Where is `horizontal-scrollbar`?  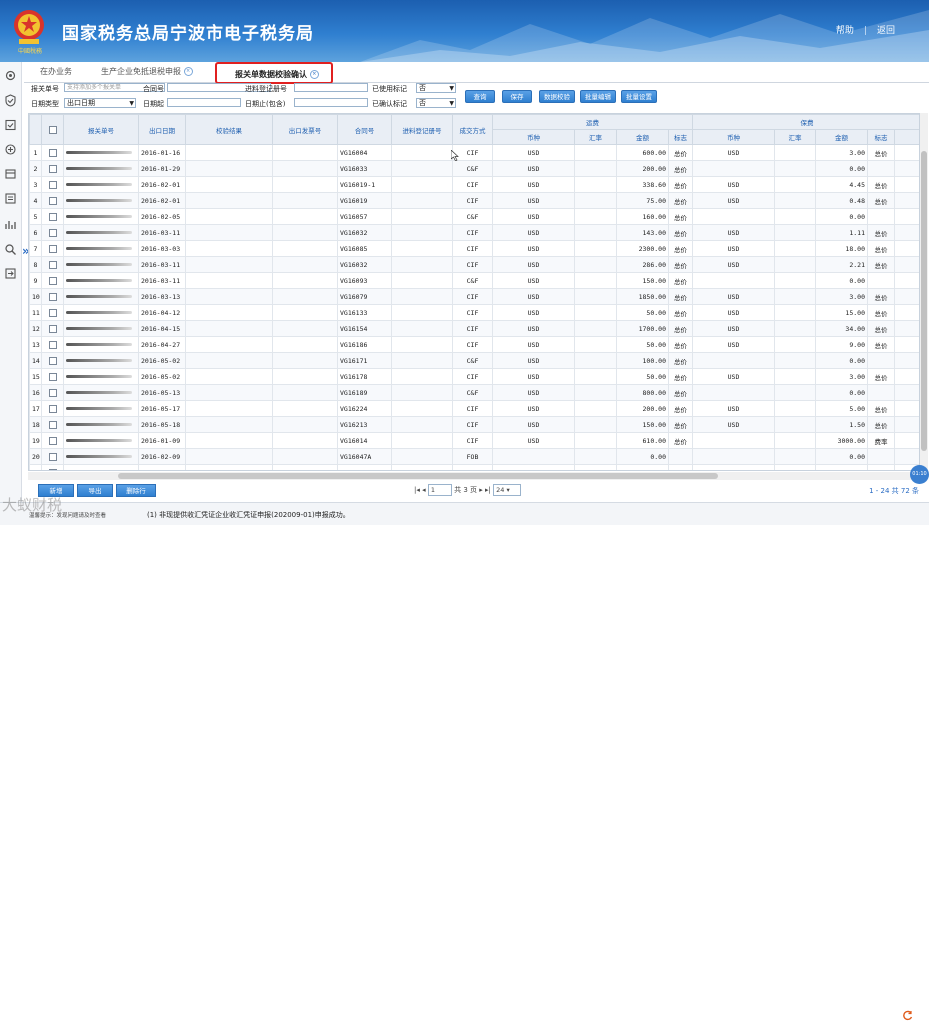 horizontal-scrollbar is located at coordinates (474, 476).